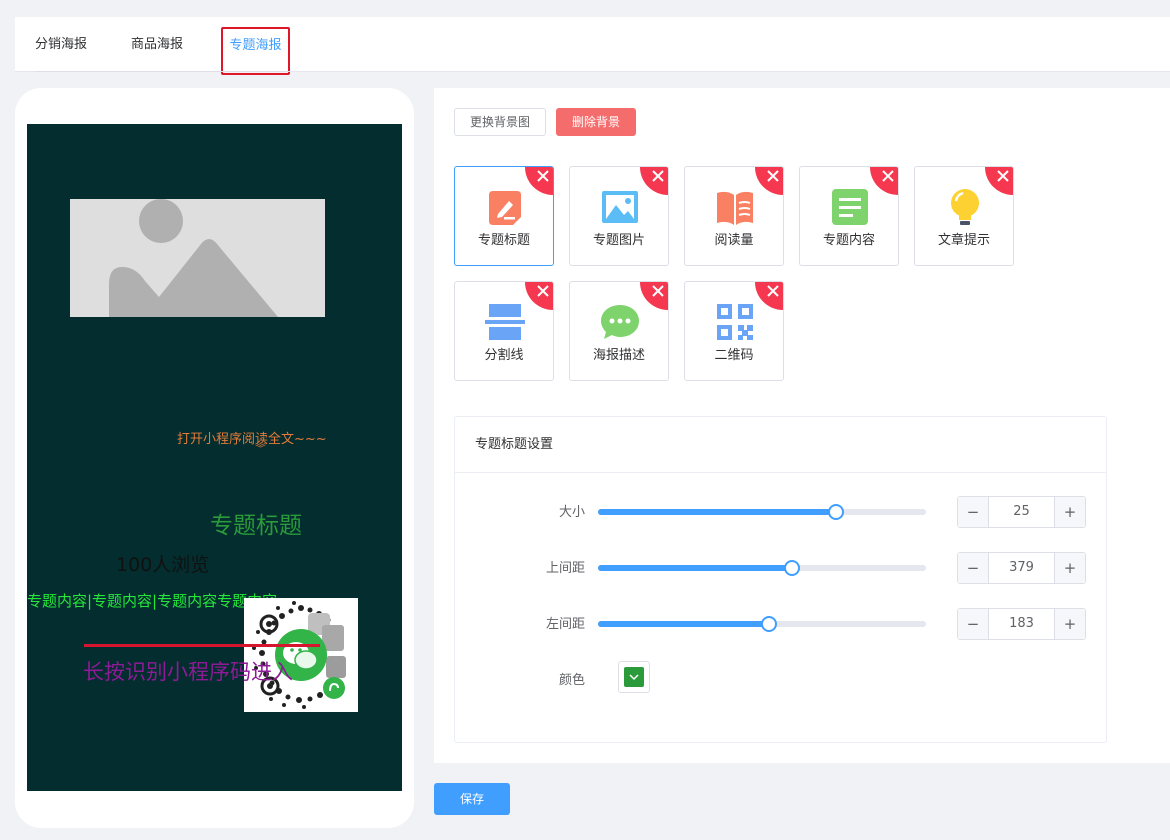 This screenshot has height=840, width=1170. What do you see at coordinates (152, 600) in the screenshot?
I see `poster-content: 专题内容|专题内容|专题内容专题内容` at bounding box center [152, 600].